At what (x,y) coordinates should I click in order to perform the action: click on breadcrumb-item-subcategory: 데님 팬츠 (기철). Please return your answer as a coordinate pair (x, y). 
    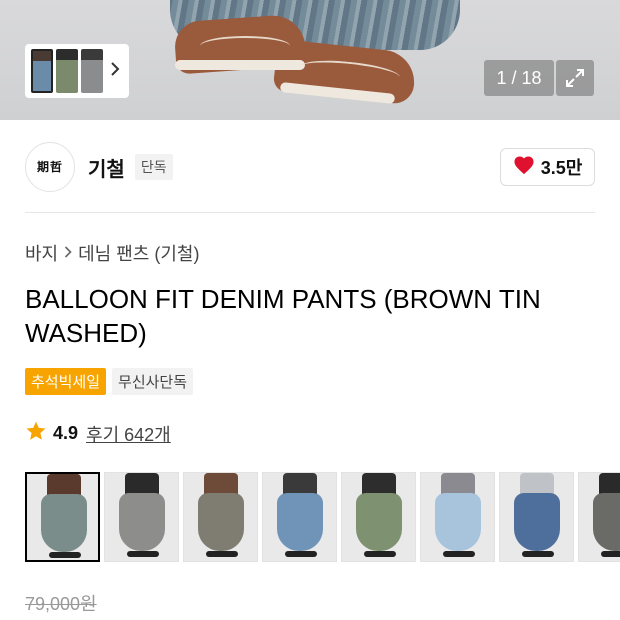
    Looking at the image, I should click on (138, 253).